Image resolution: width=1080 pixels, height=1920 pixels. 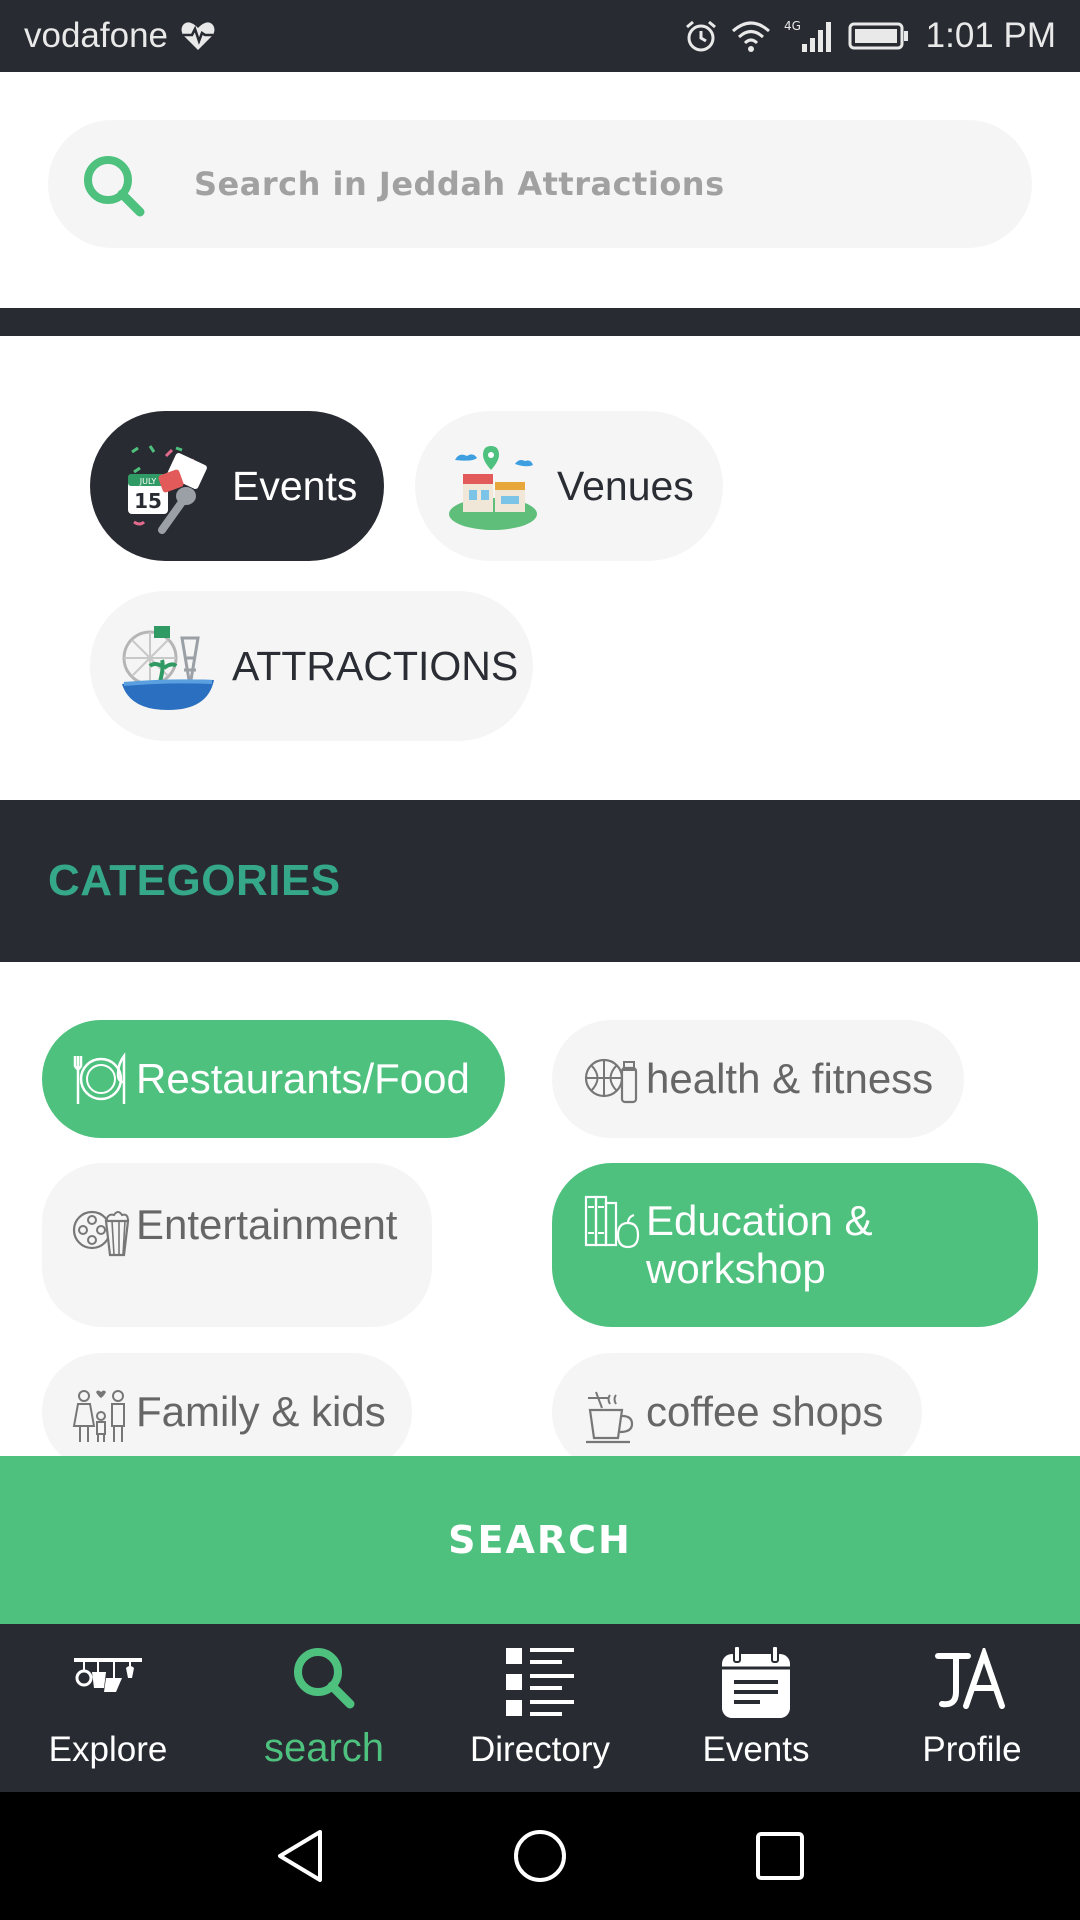 I want to click on category-label: health & fitness, so click(x=790, y=1078).